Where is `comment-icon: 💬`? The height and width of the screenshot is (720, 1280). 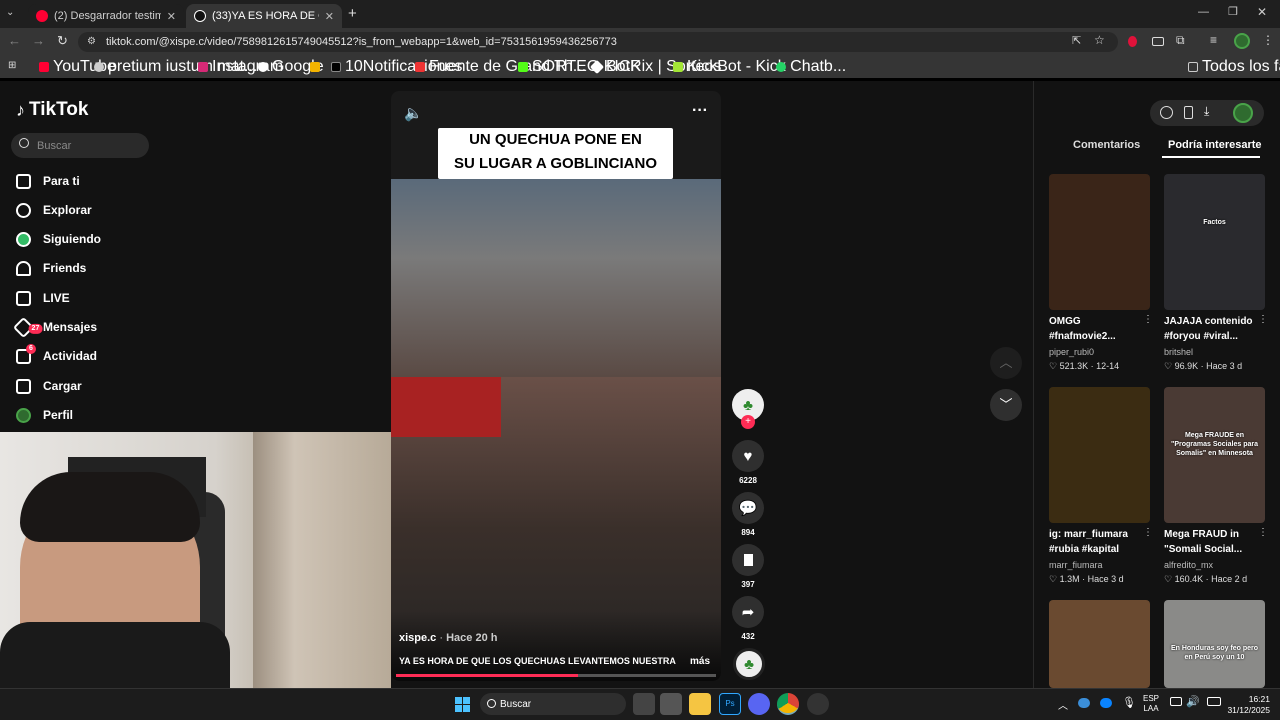 comment-icon: 💬 is located at coordinates (748, 508).